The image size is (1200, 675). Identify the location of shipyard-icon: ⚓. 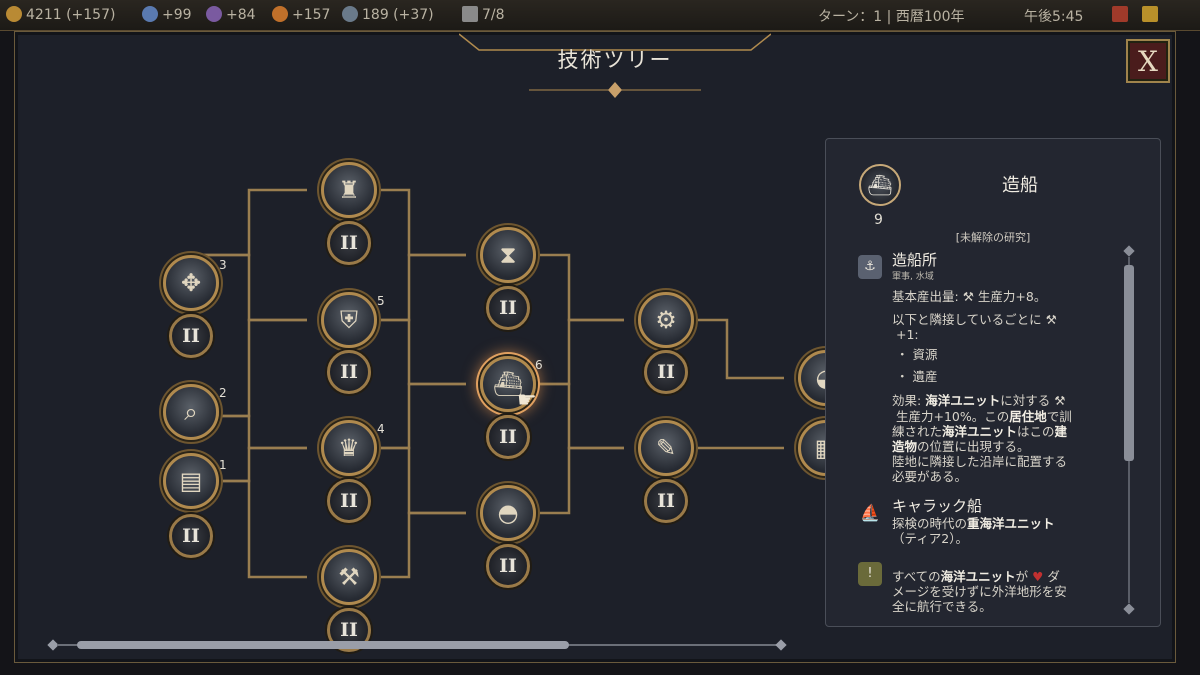
(870, 267).